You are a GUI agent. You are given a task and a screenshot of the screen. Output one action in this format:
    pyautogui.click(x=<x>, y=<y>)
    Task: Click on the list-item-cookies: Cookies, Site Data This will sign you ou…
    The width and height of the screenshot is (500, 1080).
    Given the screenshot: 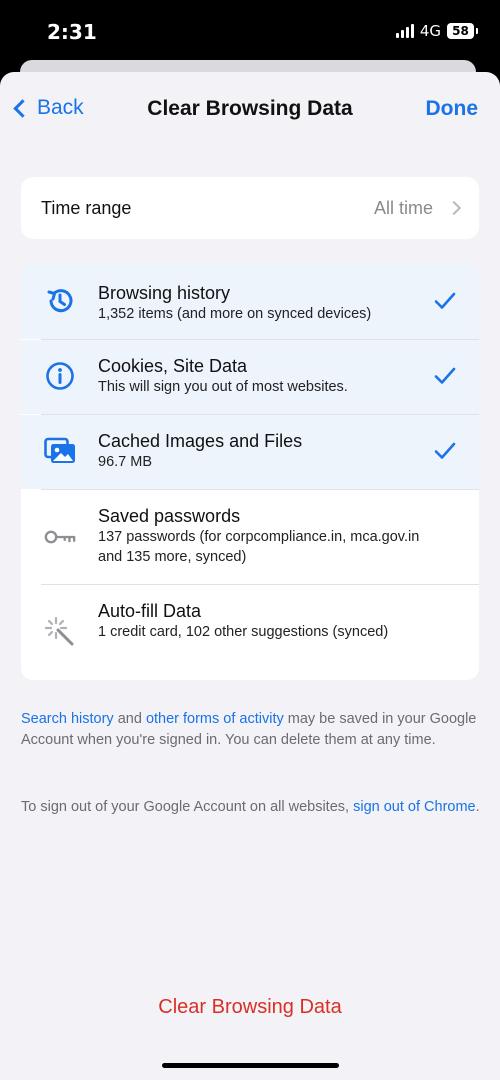 What is the action you would take?
    pyautogui.click(x=250, y=377)
    